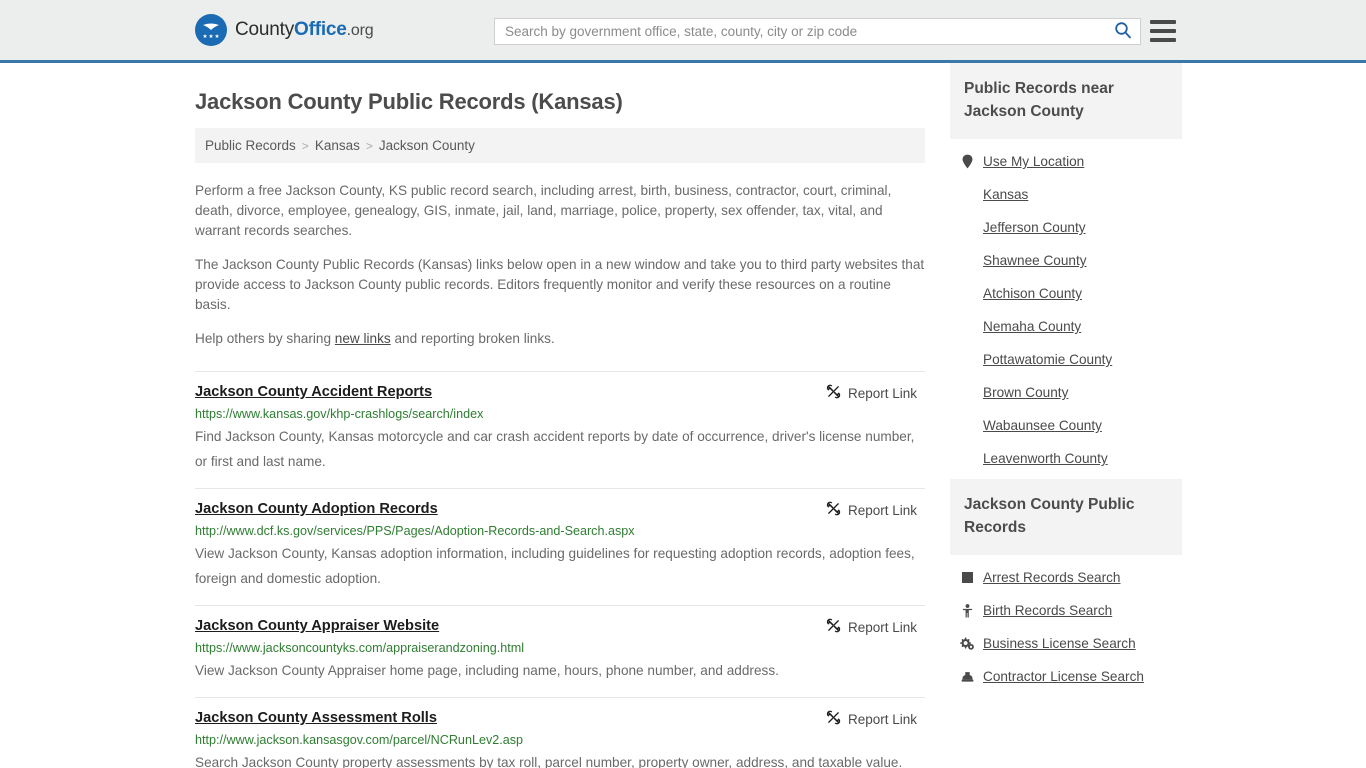  I want to click on site-logo-text: CountyOffice.org, so click(304, 30).